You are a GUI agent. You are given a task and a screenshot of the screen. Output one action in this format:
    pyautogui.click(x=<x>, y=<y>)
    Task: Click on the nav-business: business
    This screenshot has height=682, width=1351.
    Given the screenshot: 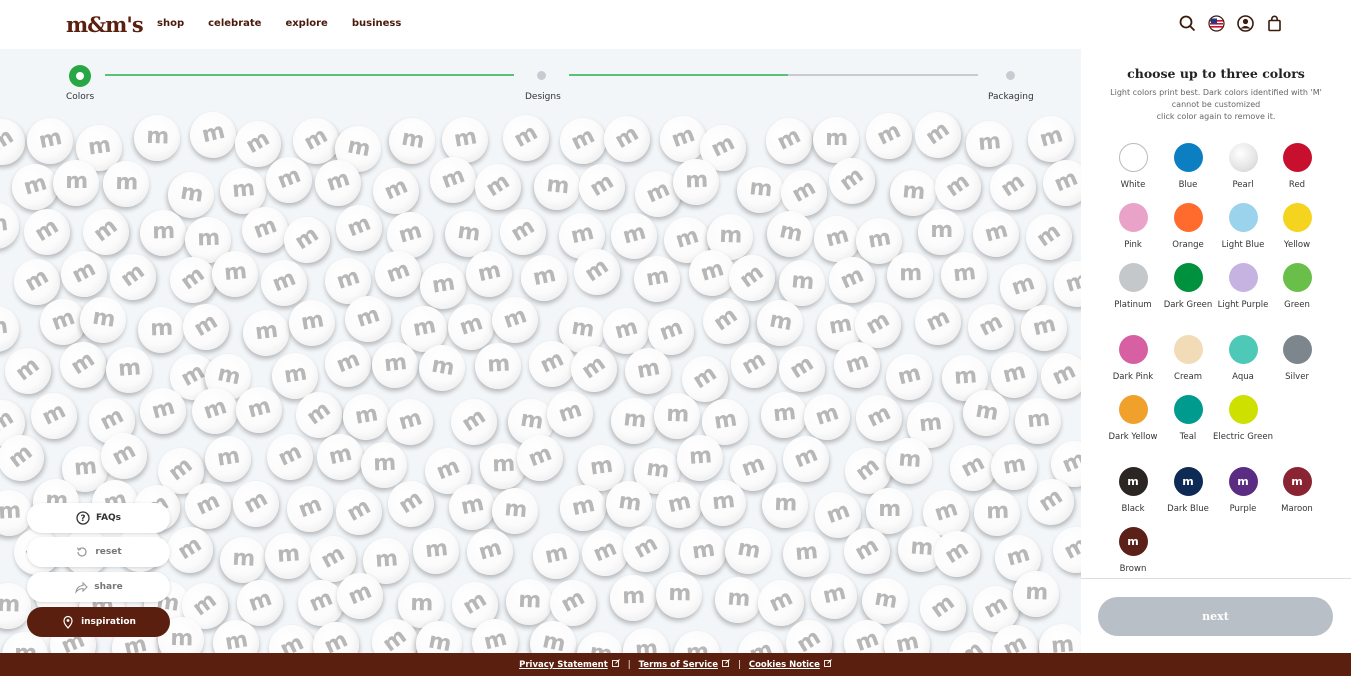 What is the action you would take?
    pyautogui.click(x=376, y=23)
    